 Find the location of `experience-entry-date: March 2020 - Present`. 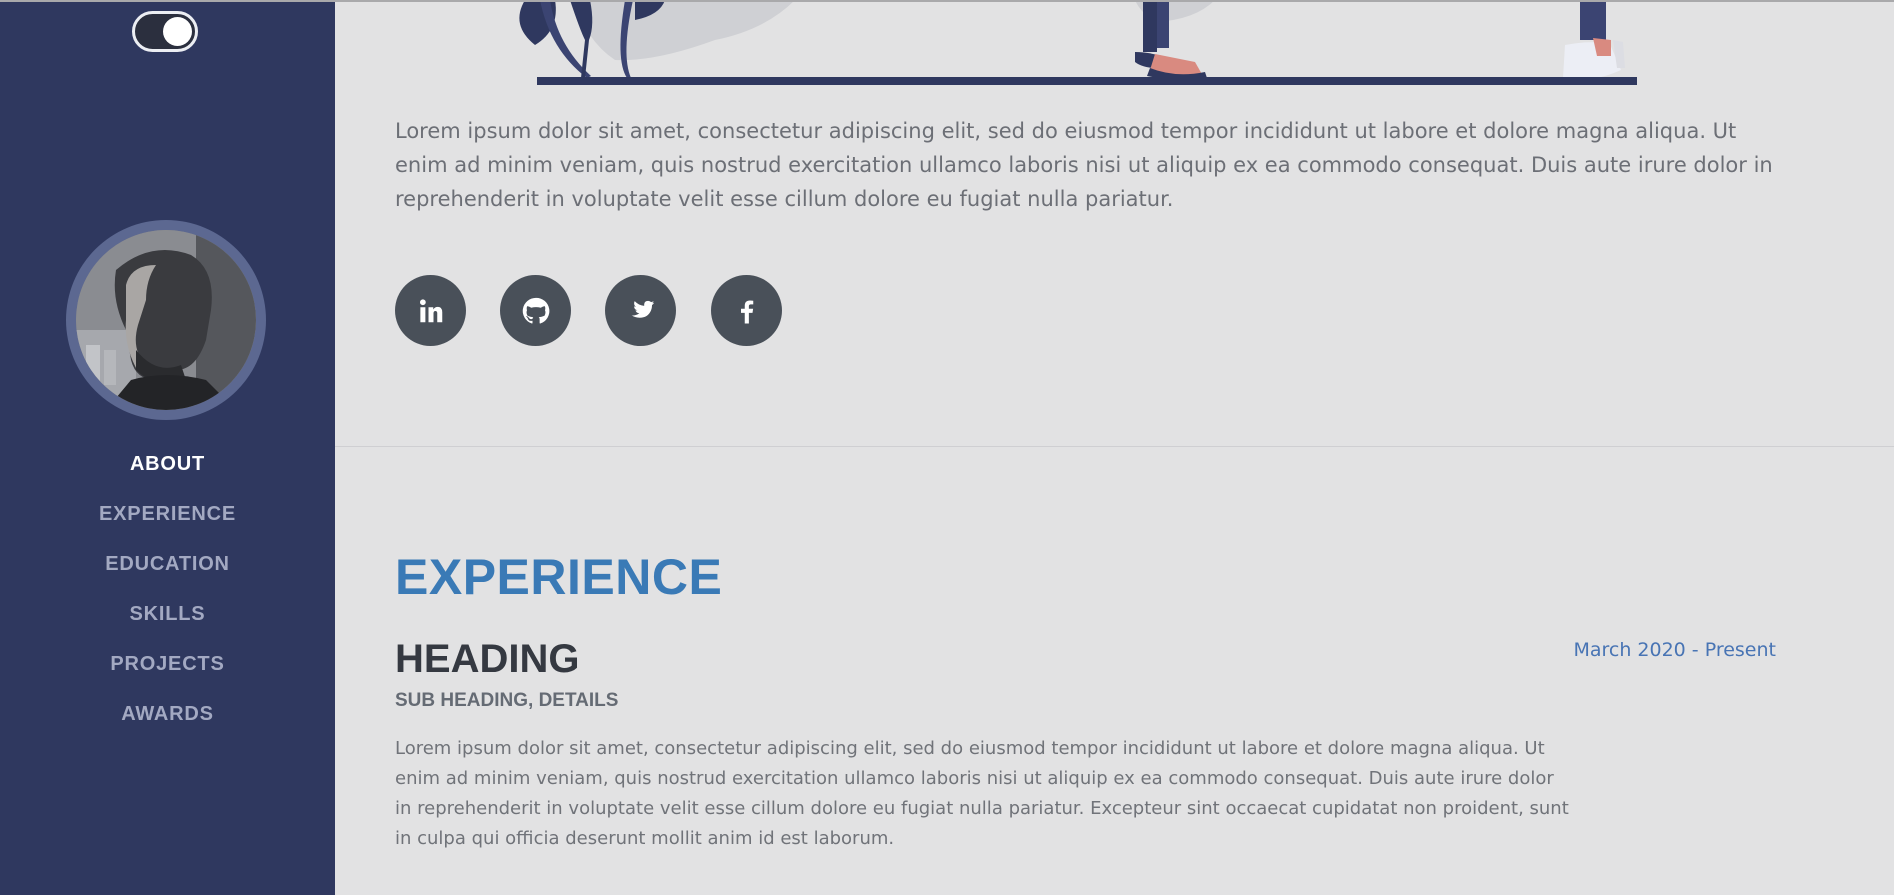

experience-entry-date: March 2020 - Present is located at coordinates (1674, 650).